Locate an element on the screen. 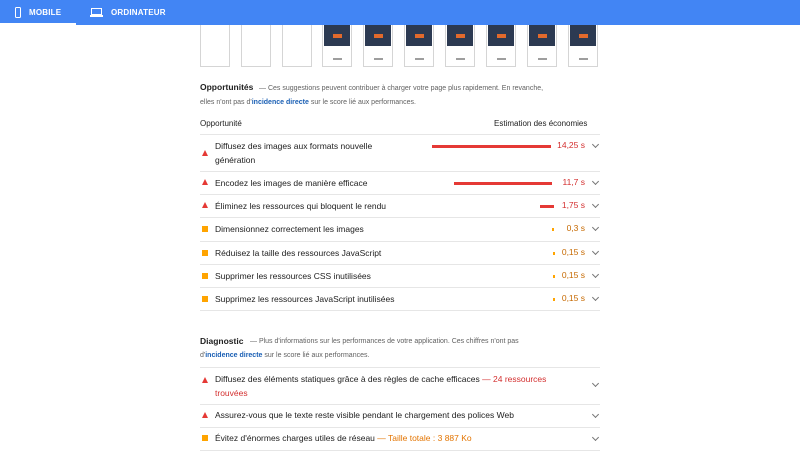 The image size is (800, 453). opportunities-title: Opportunités is located at coordinates (227, 87).